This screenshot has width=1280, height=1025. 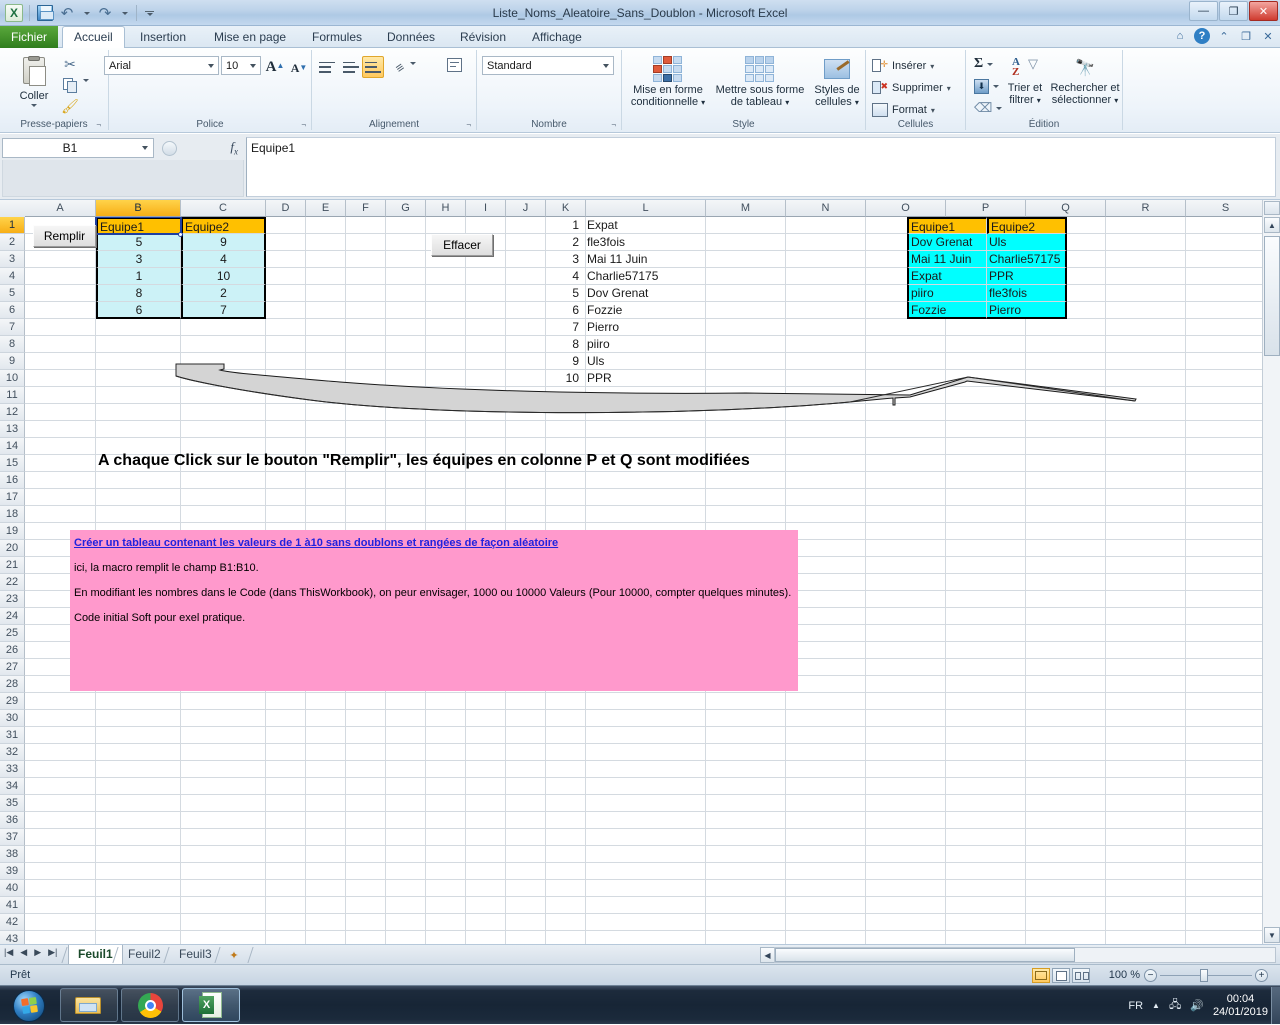 I want to click on row-header-39: 39, so click(x=12, y=871).